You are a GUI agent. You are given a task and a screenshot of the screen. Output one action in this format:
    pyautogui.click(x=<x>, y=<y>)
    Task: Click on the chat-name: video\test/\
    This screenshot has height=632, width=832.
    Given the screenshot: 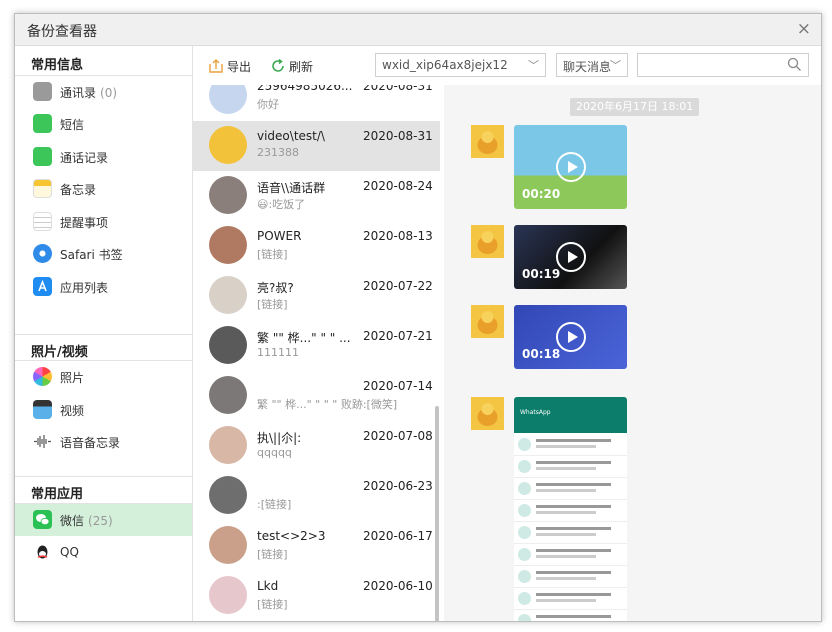 What is the action you would take?
    pyautogui.click(x=291, y=136)
    